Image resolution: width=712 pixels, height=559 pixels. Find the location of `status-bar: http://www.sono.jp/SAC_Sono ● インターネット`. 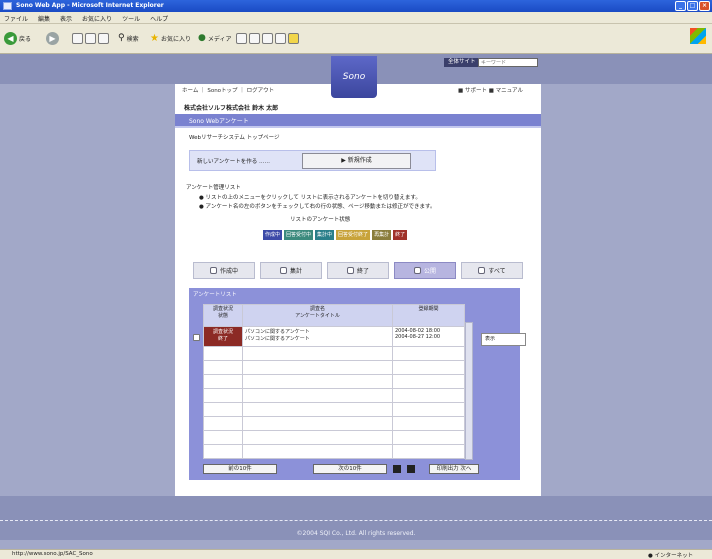

status-bar: http://www.sono.jp/SAC_Sono ● インターネット is located at coordinates (356, 554).